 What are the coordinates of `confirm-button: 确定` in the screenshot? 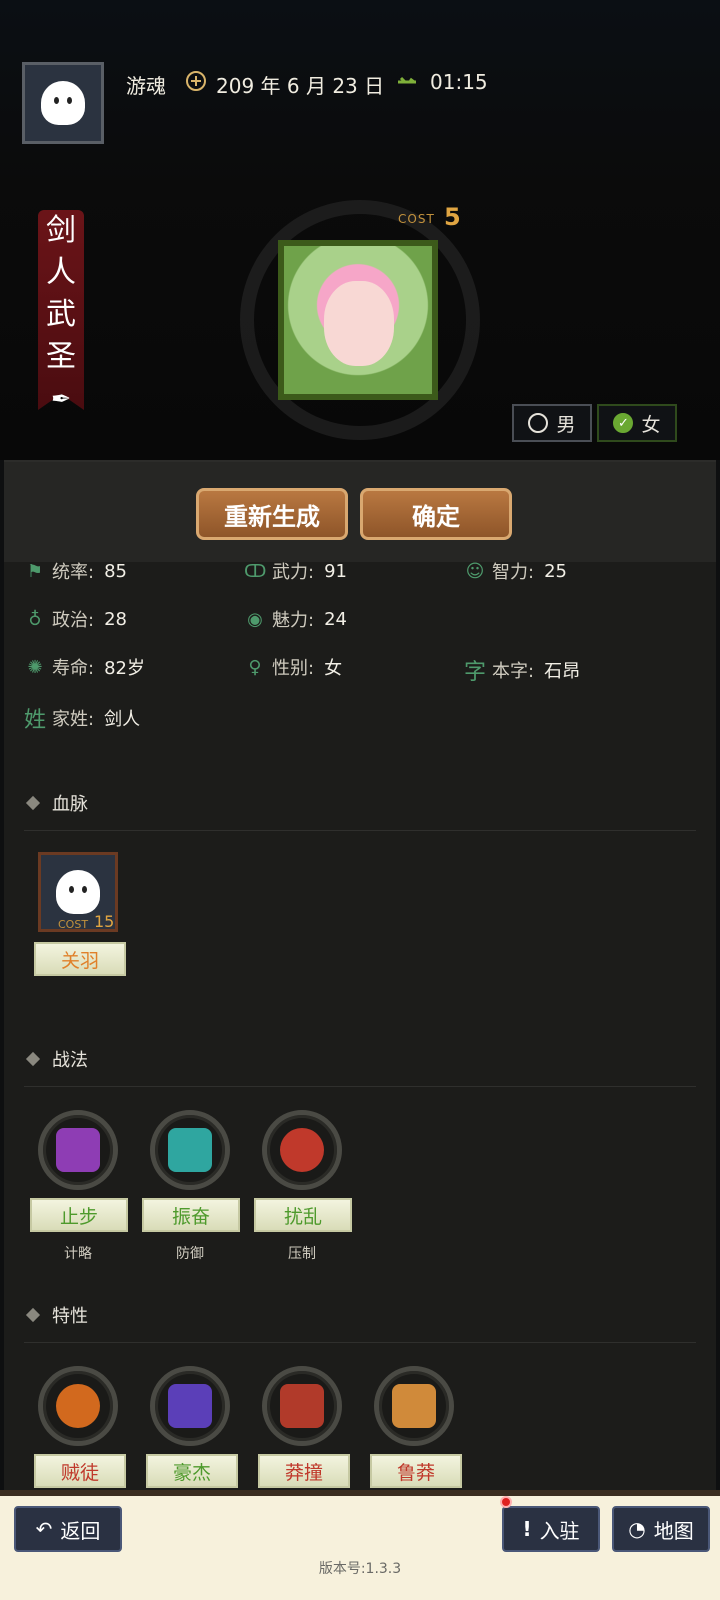 It's located at (436, 514).